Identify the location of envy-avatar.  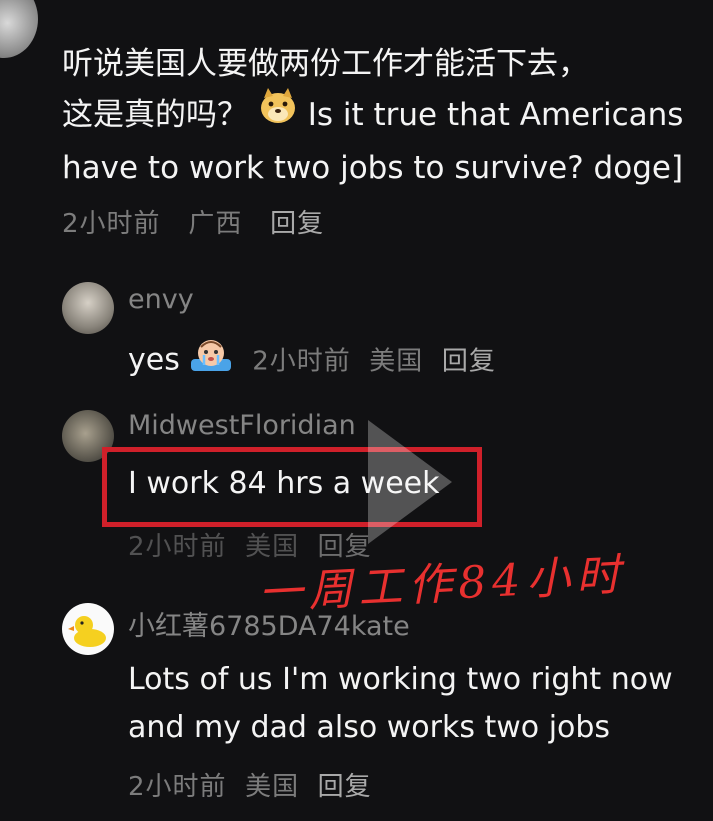
(88, 308).